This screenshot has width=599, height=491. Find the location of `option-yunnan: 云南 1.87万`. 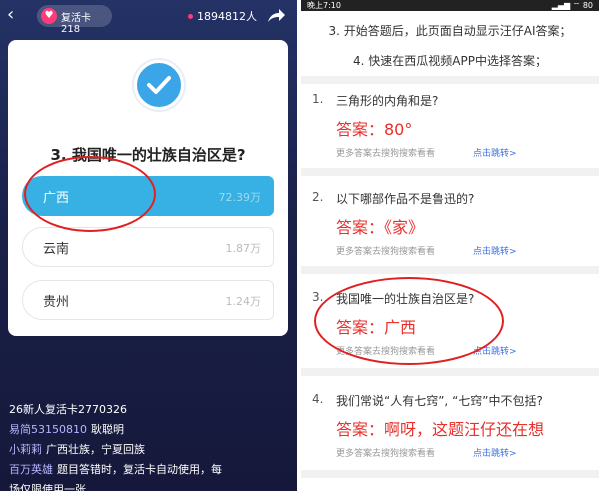

option-yunnan: 云南 1.87万 is located at coordinates (148, 247).